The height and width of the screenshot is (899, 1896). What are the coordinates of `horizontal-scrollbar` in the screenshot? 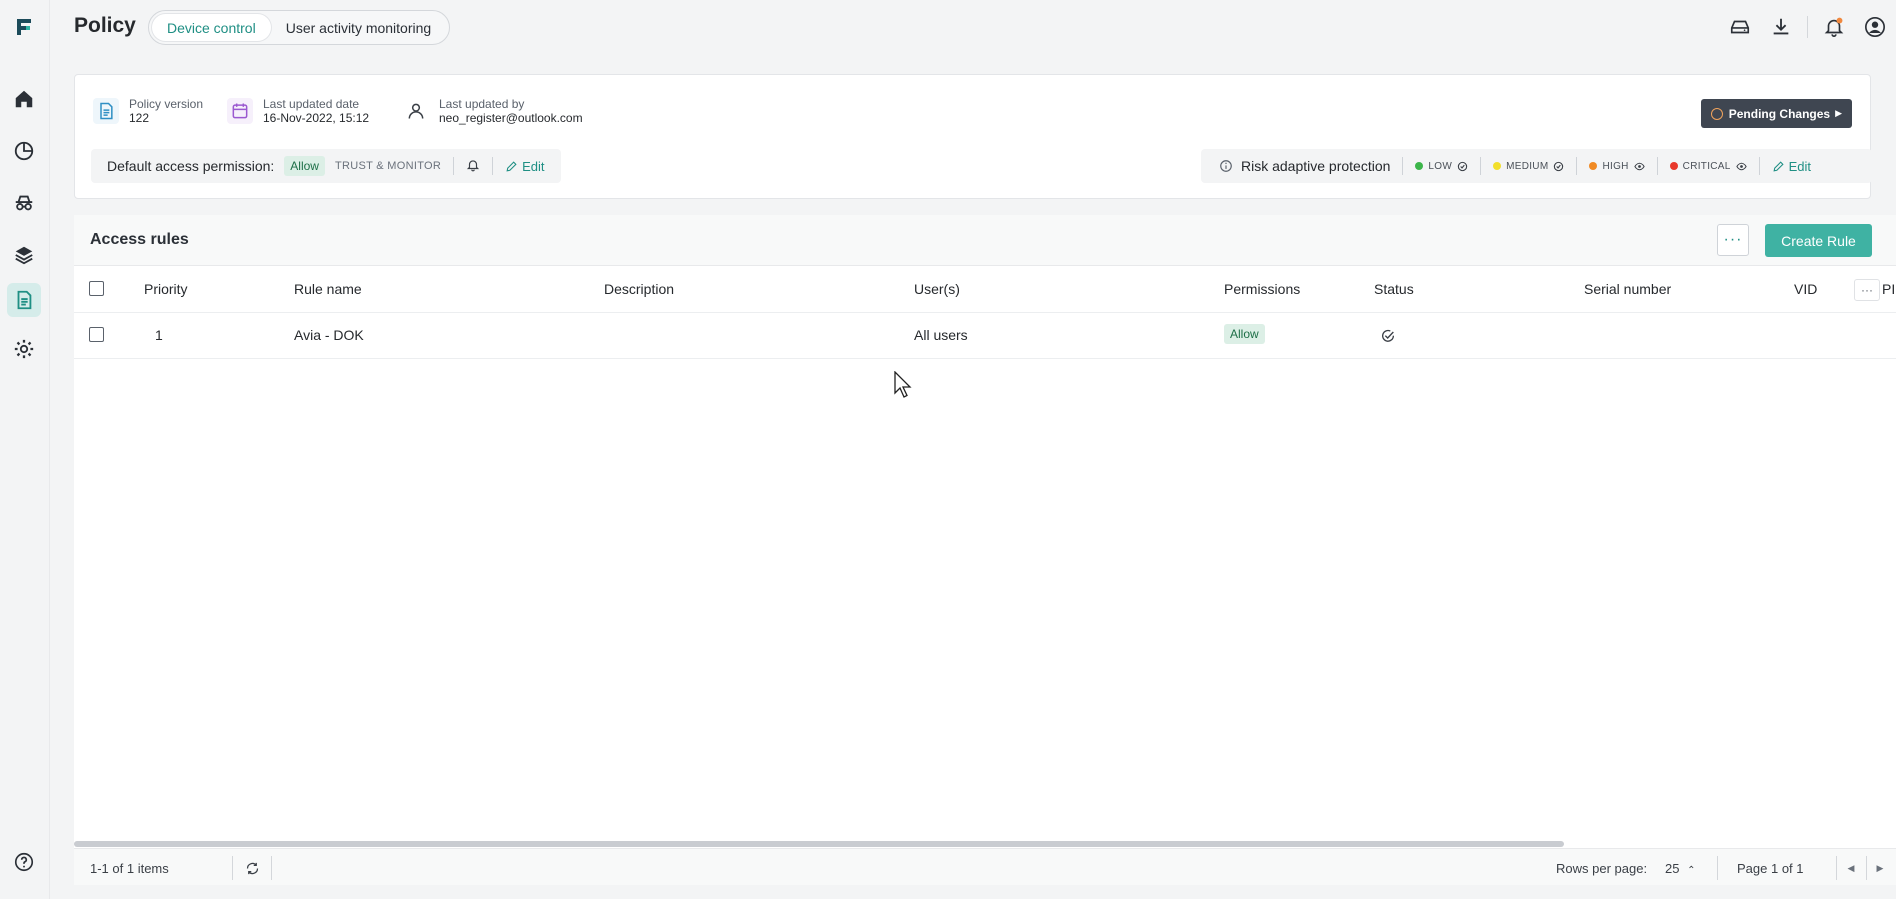 It's located at (985, 844).